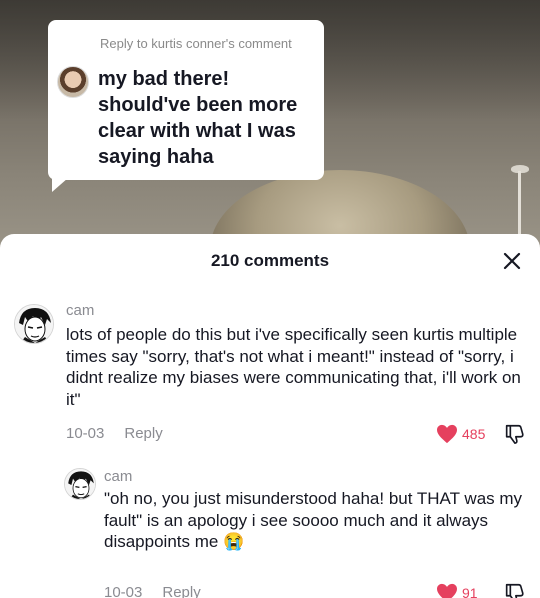 This screenshot has width=540, height=598. Describe the element at coordinates (73, 82) in the screenshot. I see `reply-avatar` at that location.